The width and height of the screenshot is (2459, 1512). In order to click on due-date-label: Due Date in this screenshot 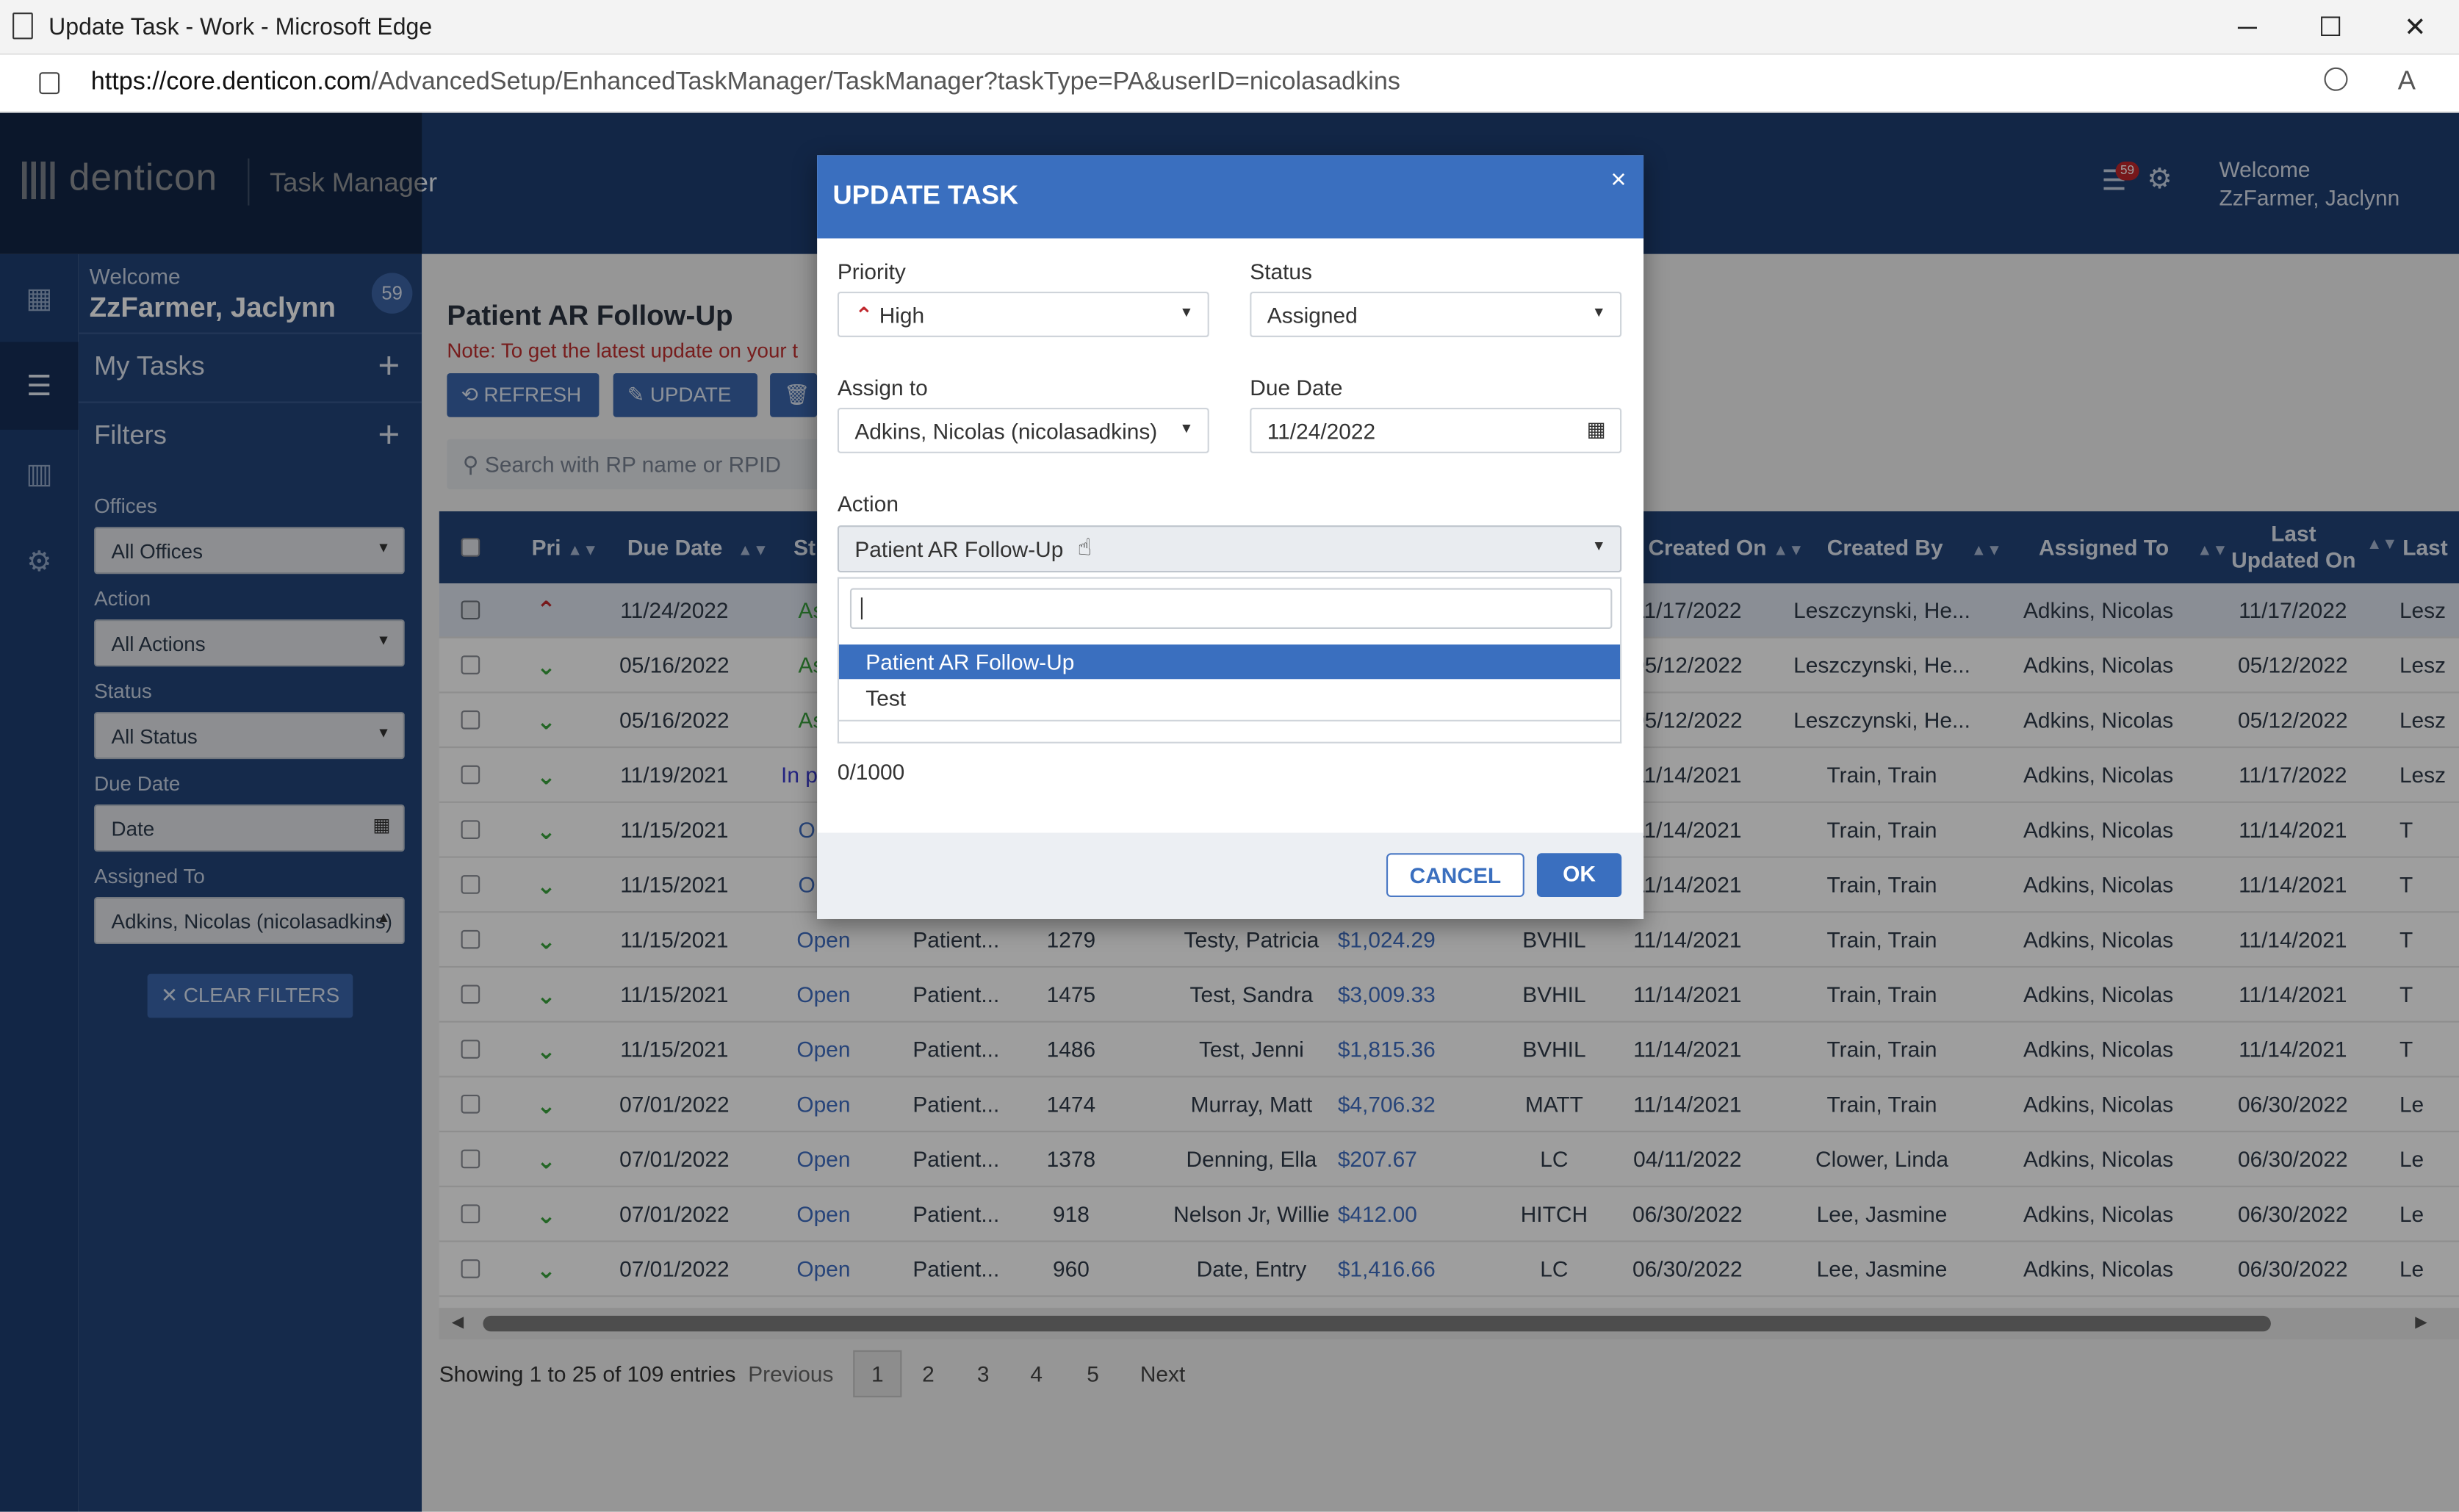, I will do `click(1297, 387)`.